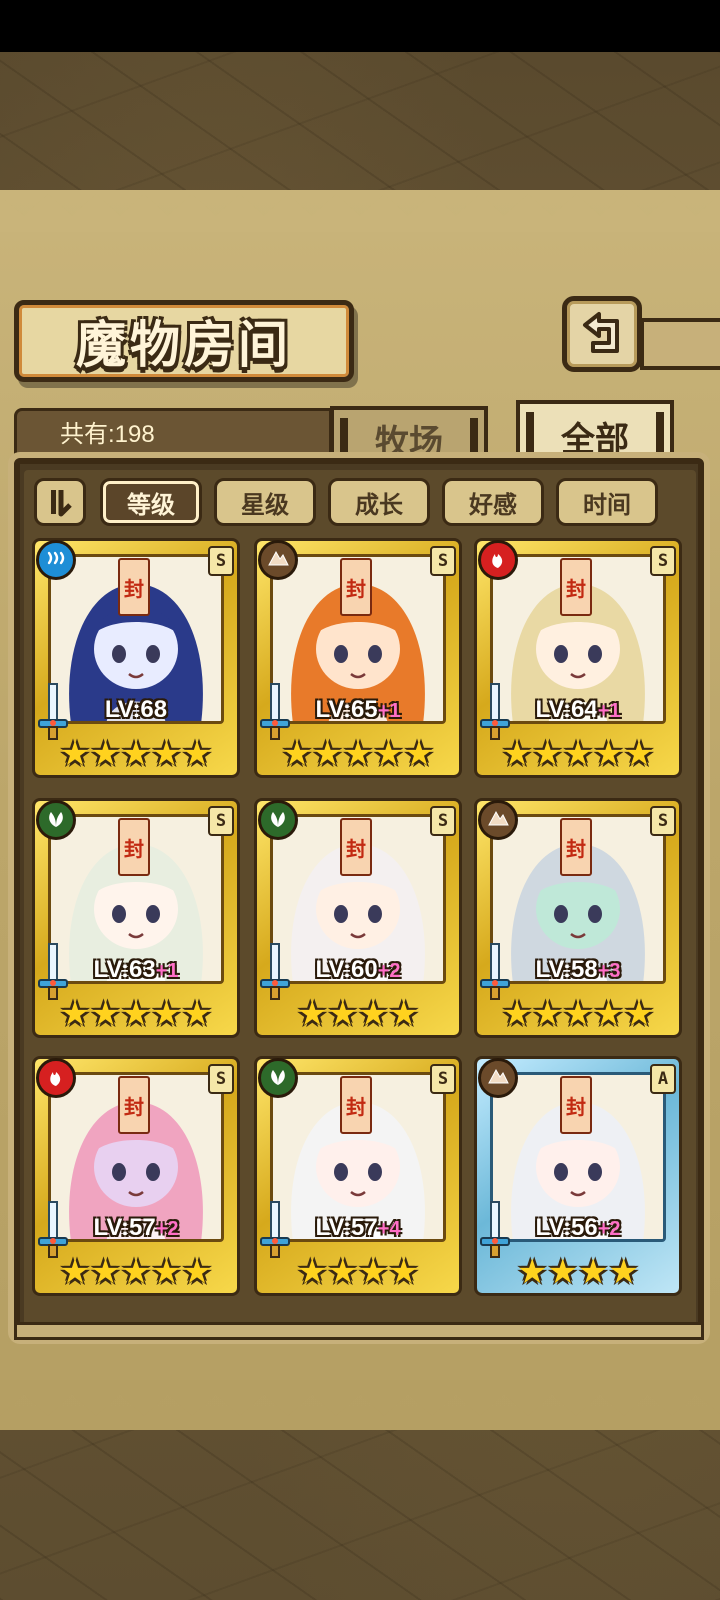 Image resolution: width=720 pixels, height=1600 pixels. Describe the element at coordinates (379, 502) in the screenshot. I see `sort-growth-button: 成长` at that location.